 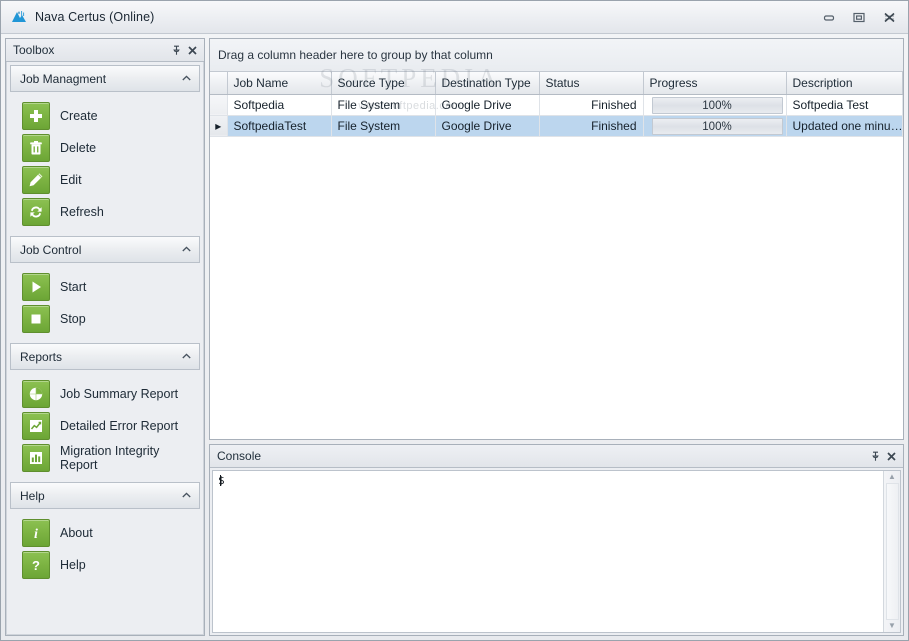 What do you see at coordinates (279, 105) in the screenshot?
I see `cell-job-name: Softpedia` at bounding box center [279, 105].